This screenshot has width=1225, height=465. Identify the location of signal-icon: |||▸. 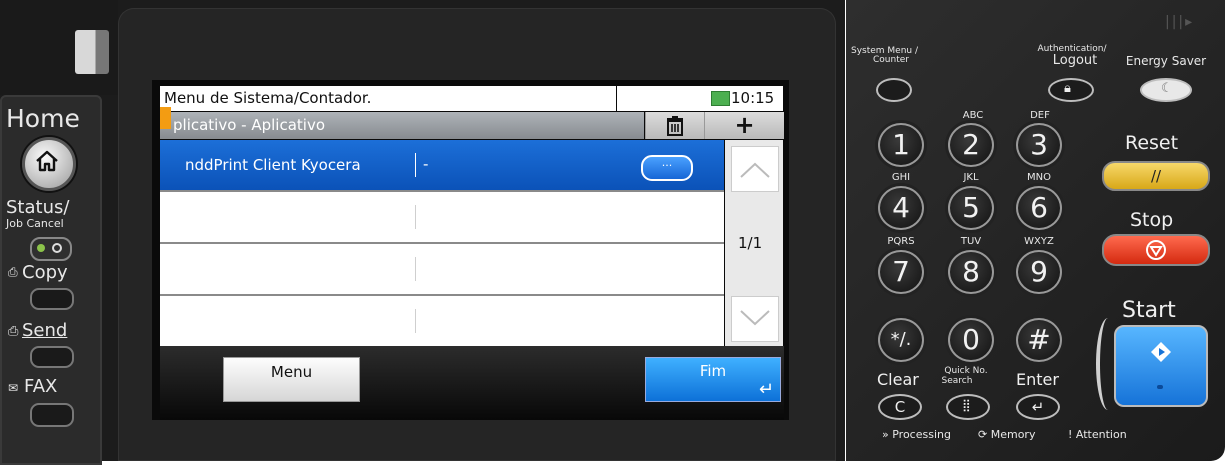
(1180, 22).